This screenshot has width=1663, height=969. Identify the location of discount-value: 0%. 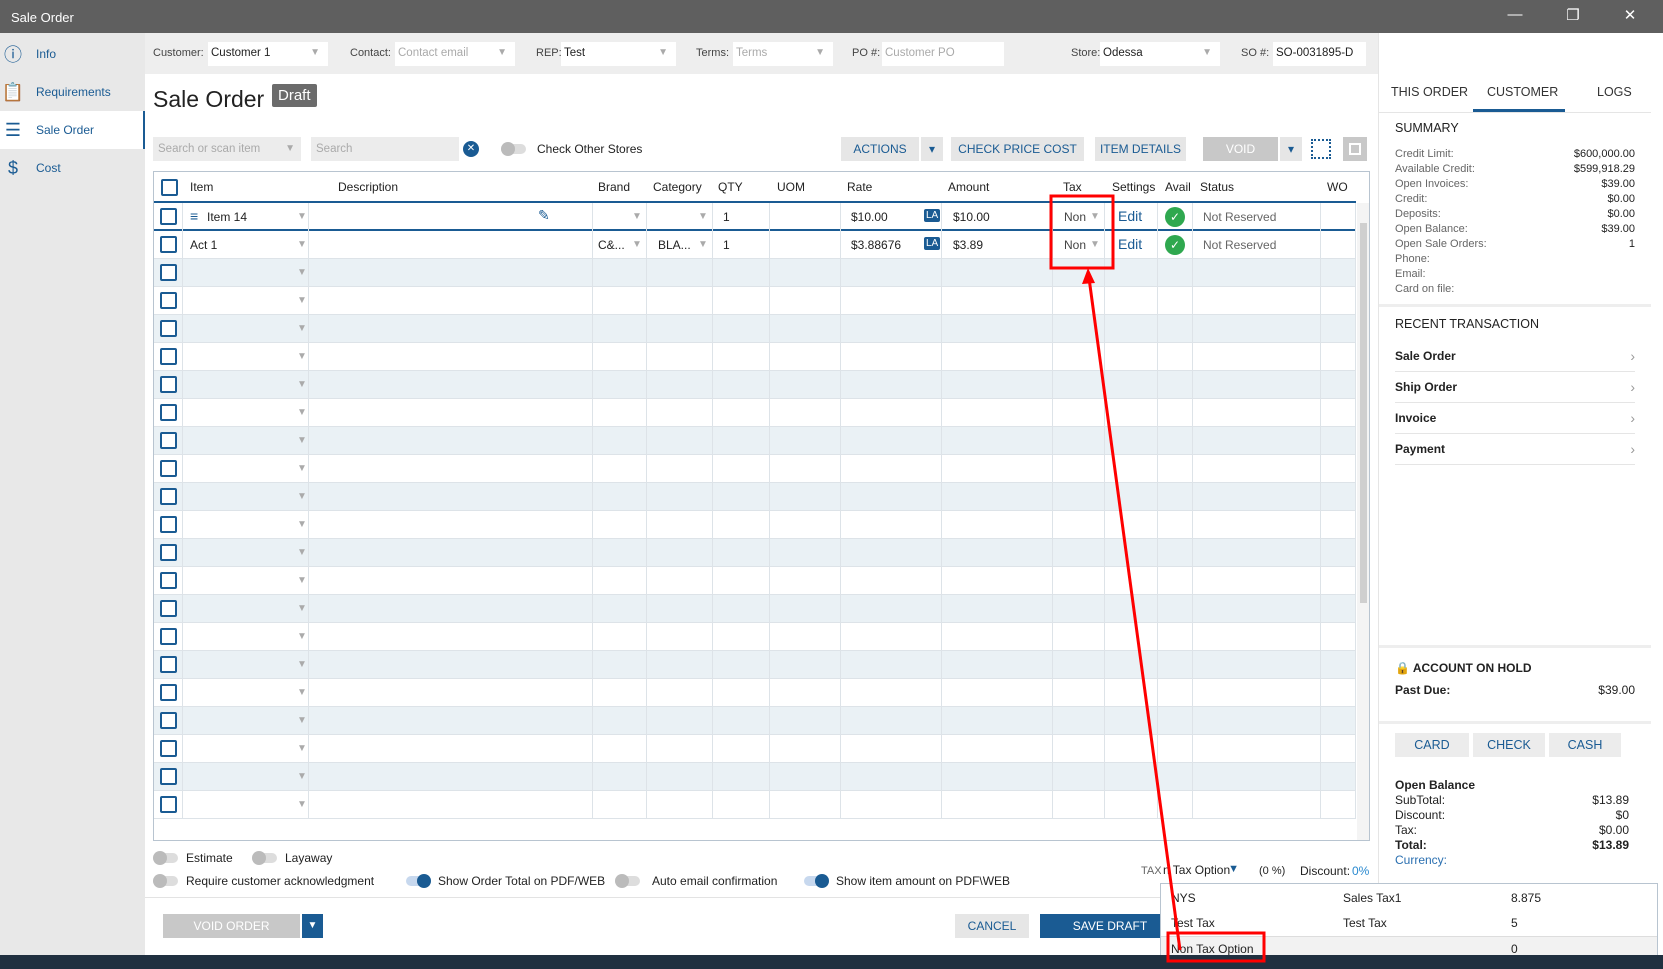
(1360, 871).